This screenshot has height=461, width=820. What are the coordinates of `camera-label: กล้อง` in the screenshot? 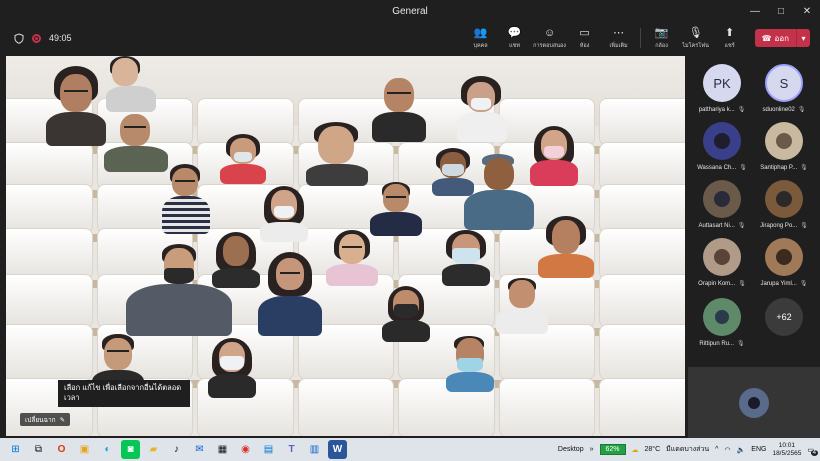 It's located at (661, 45).